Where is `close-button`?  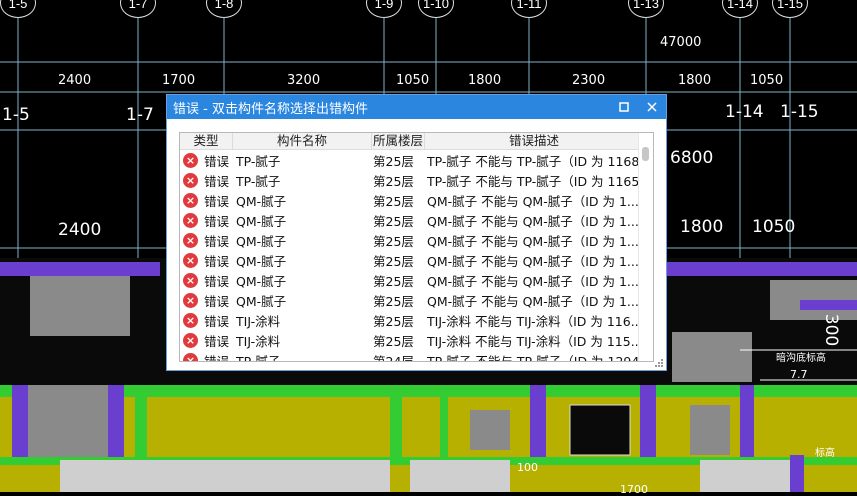 close-button is located at coordinates (652, 107).